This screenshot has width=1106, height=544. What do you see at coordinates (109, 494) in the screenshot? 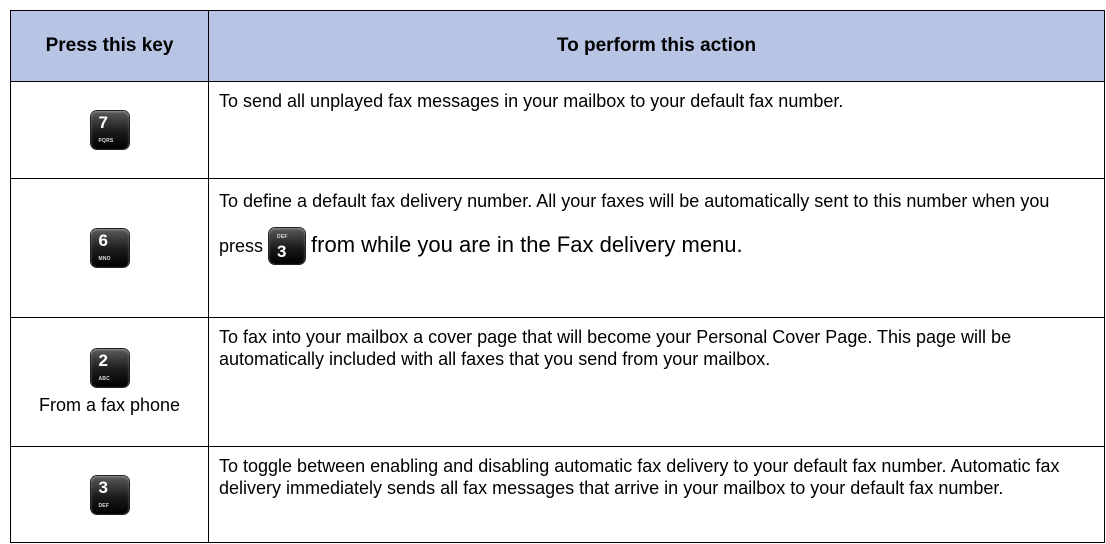
I see `keypad-3-icon: 3 DEF` at bounding box center [109, 494].